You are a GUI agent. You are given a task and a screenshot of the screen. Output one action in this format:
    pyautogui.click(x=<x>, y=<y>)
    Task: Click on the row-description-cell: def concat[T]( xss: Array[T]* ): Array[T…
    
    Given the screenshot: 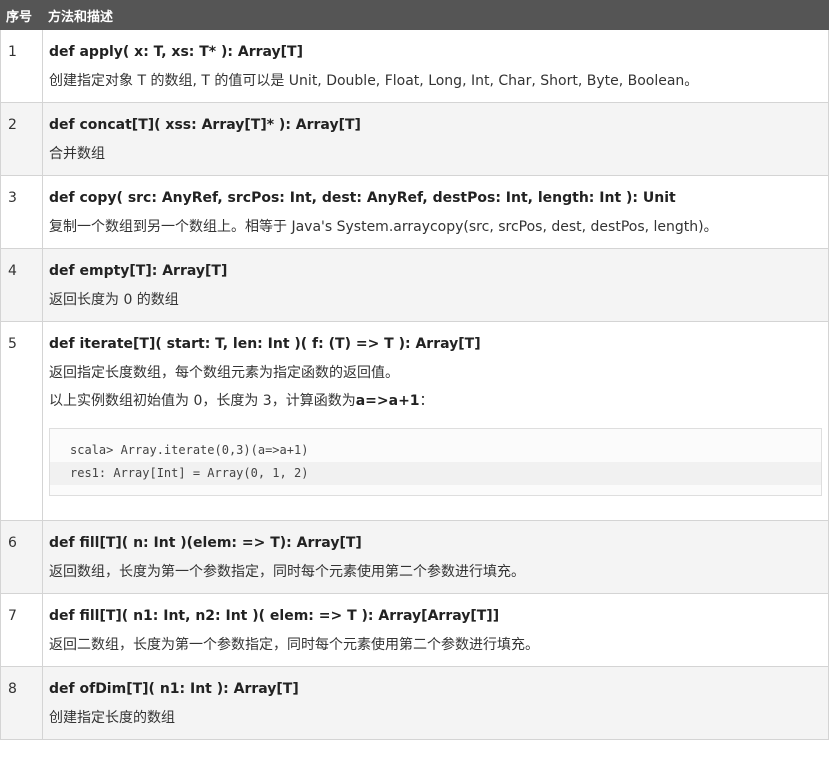 What is the action you would take?
    pyautogui.click(x=435, y=139)
    